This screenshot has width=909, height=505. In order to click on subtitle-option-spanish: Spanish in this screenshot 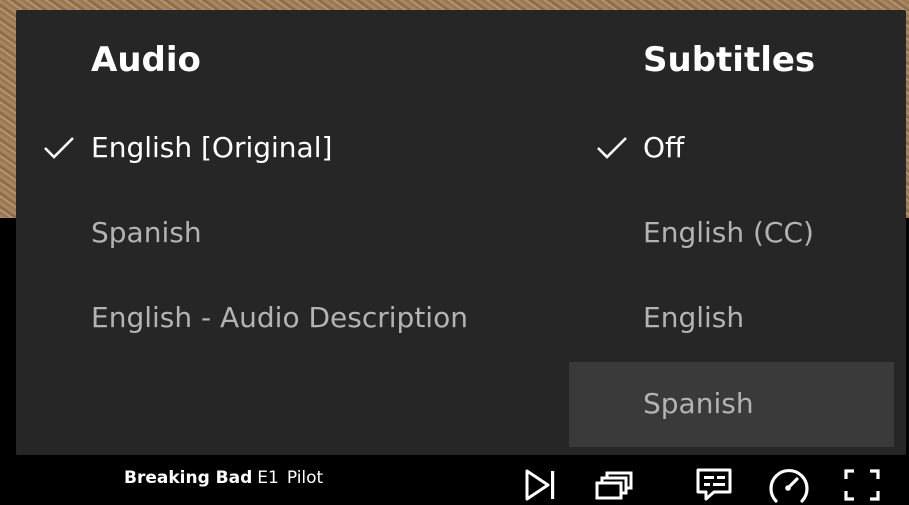, I will do `click(731, 404)`.